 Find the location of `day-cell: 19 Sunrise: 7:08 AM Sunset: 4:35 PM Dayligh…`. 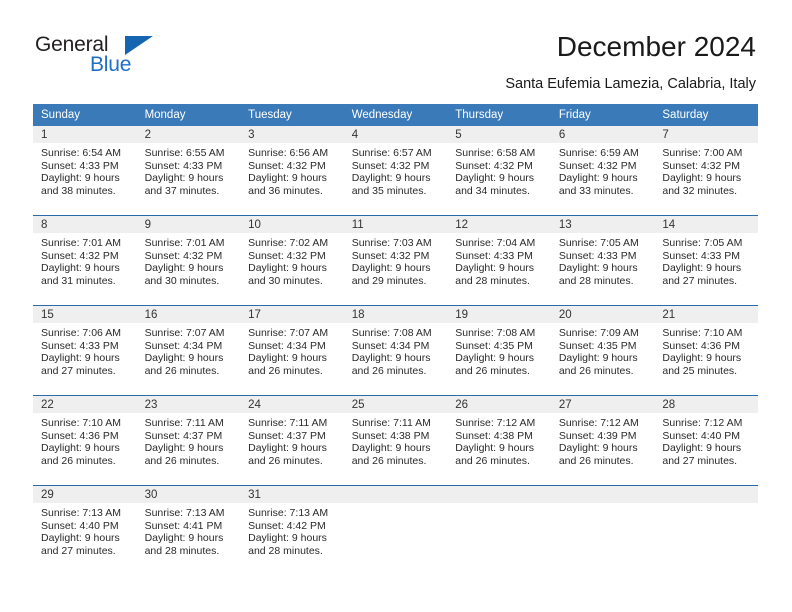

day-cell: 19 Sunrise: 7:08 AM Sunset: 4:35 PM Dayligh… is located at coordinates (499, 350).